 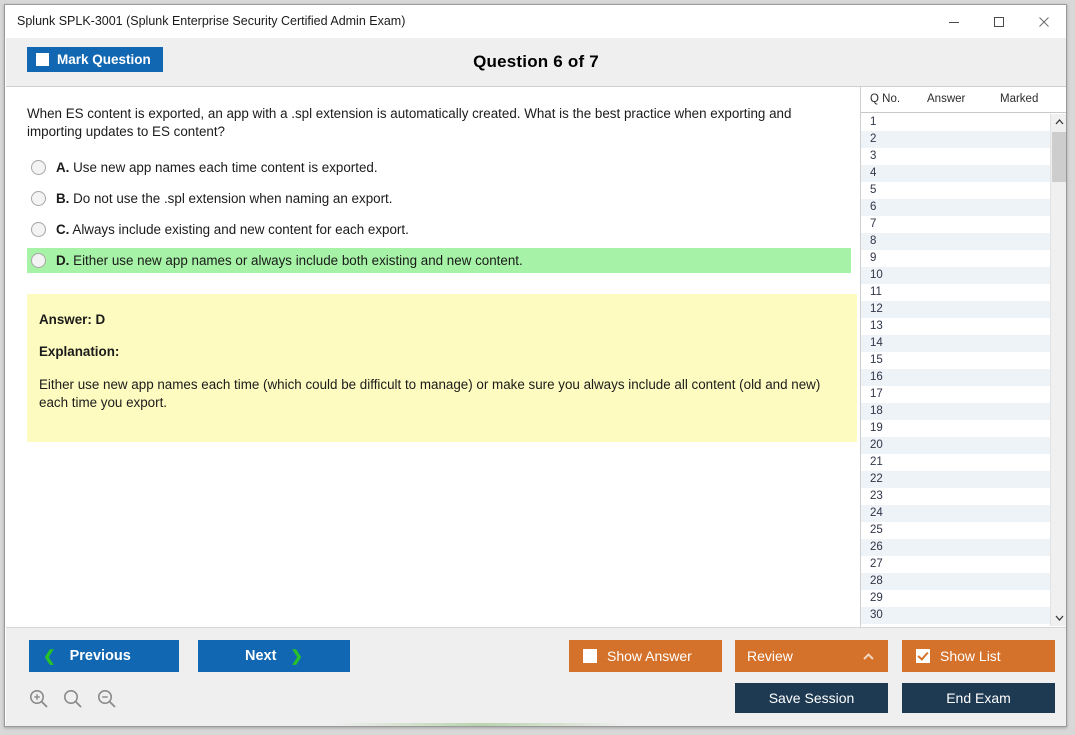 What do you see at coordinates (956, 122) in the screenshot?
I see `question-list-row: 1` at bounding box center [956, 122].